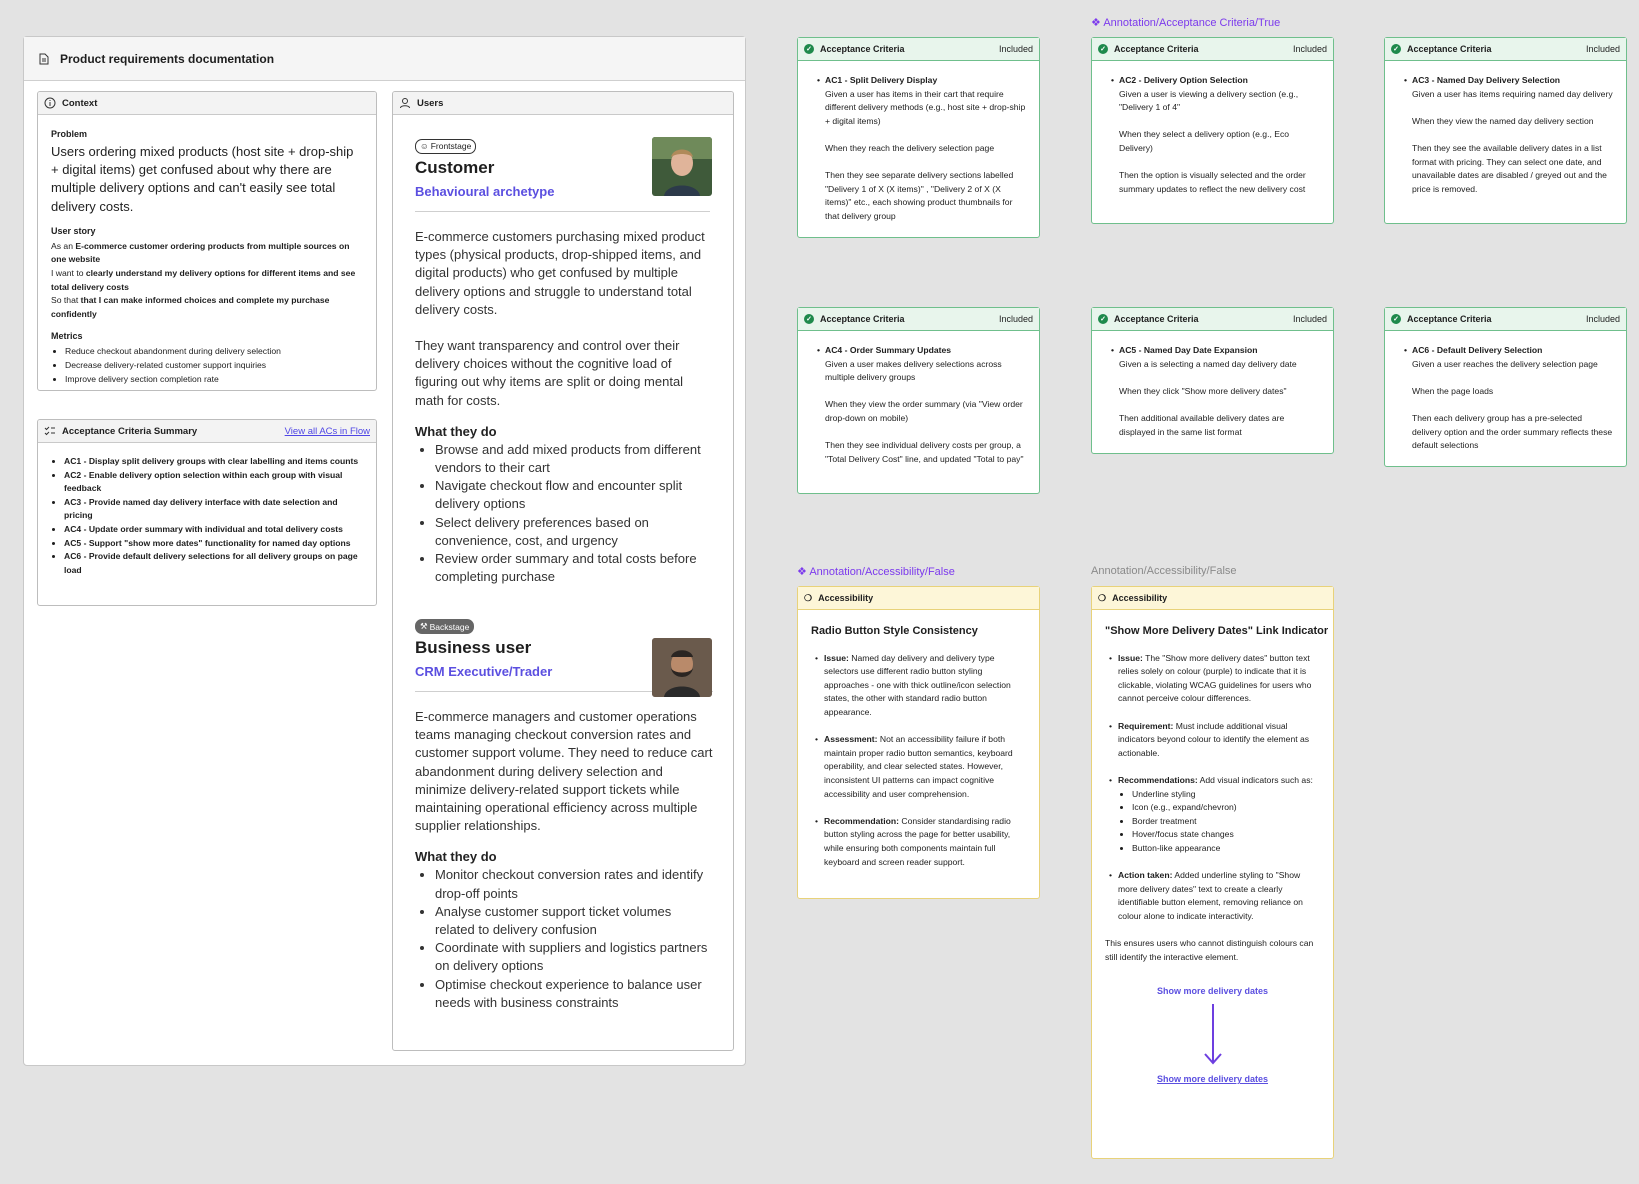 This screenshot has width=1639, height=1184. What do you see at coordinates (563, 103) in the screenshot?
I see `users-header: Users` at bounding box center [563, 103].